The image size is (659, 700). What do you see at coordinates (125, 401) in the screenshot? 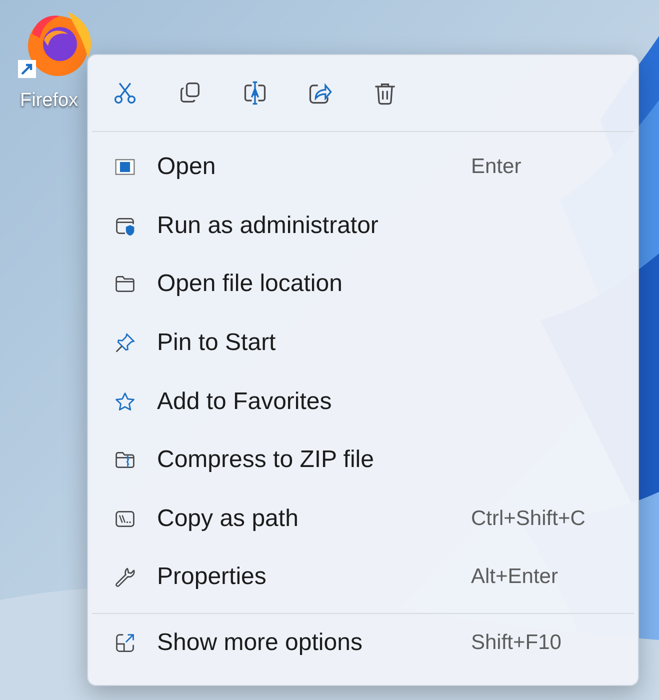
I see `star-icon` at bounding box center [125, 401].